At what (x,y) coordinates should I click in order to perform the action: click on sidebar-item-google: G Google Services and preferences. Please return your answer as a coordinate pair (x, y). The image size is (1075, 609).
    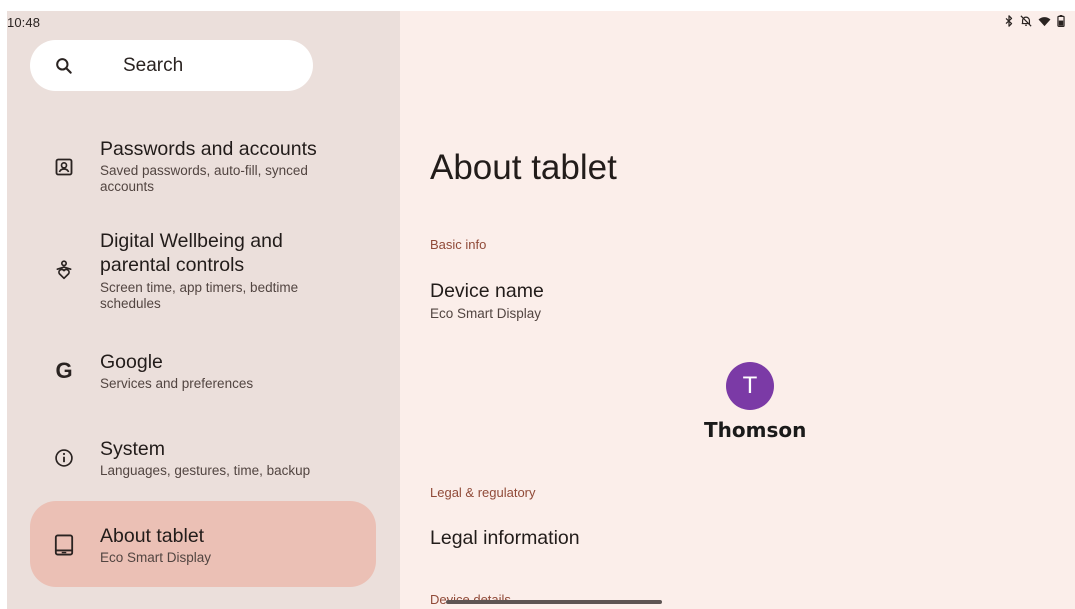
    Looking at the image, I should click on (203, 372).